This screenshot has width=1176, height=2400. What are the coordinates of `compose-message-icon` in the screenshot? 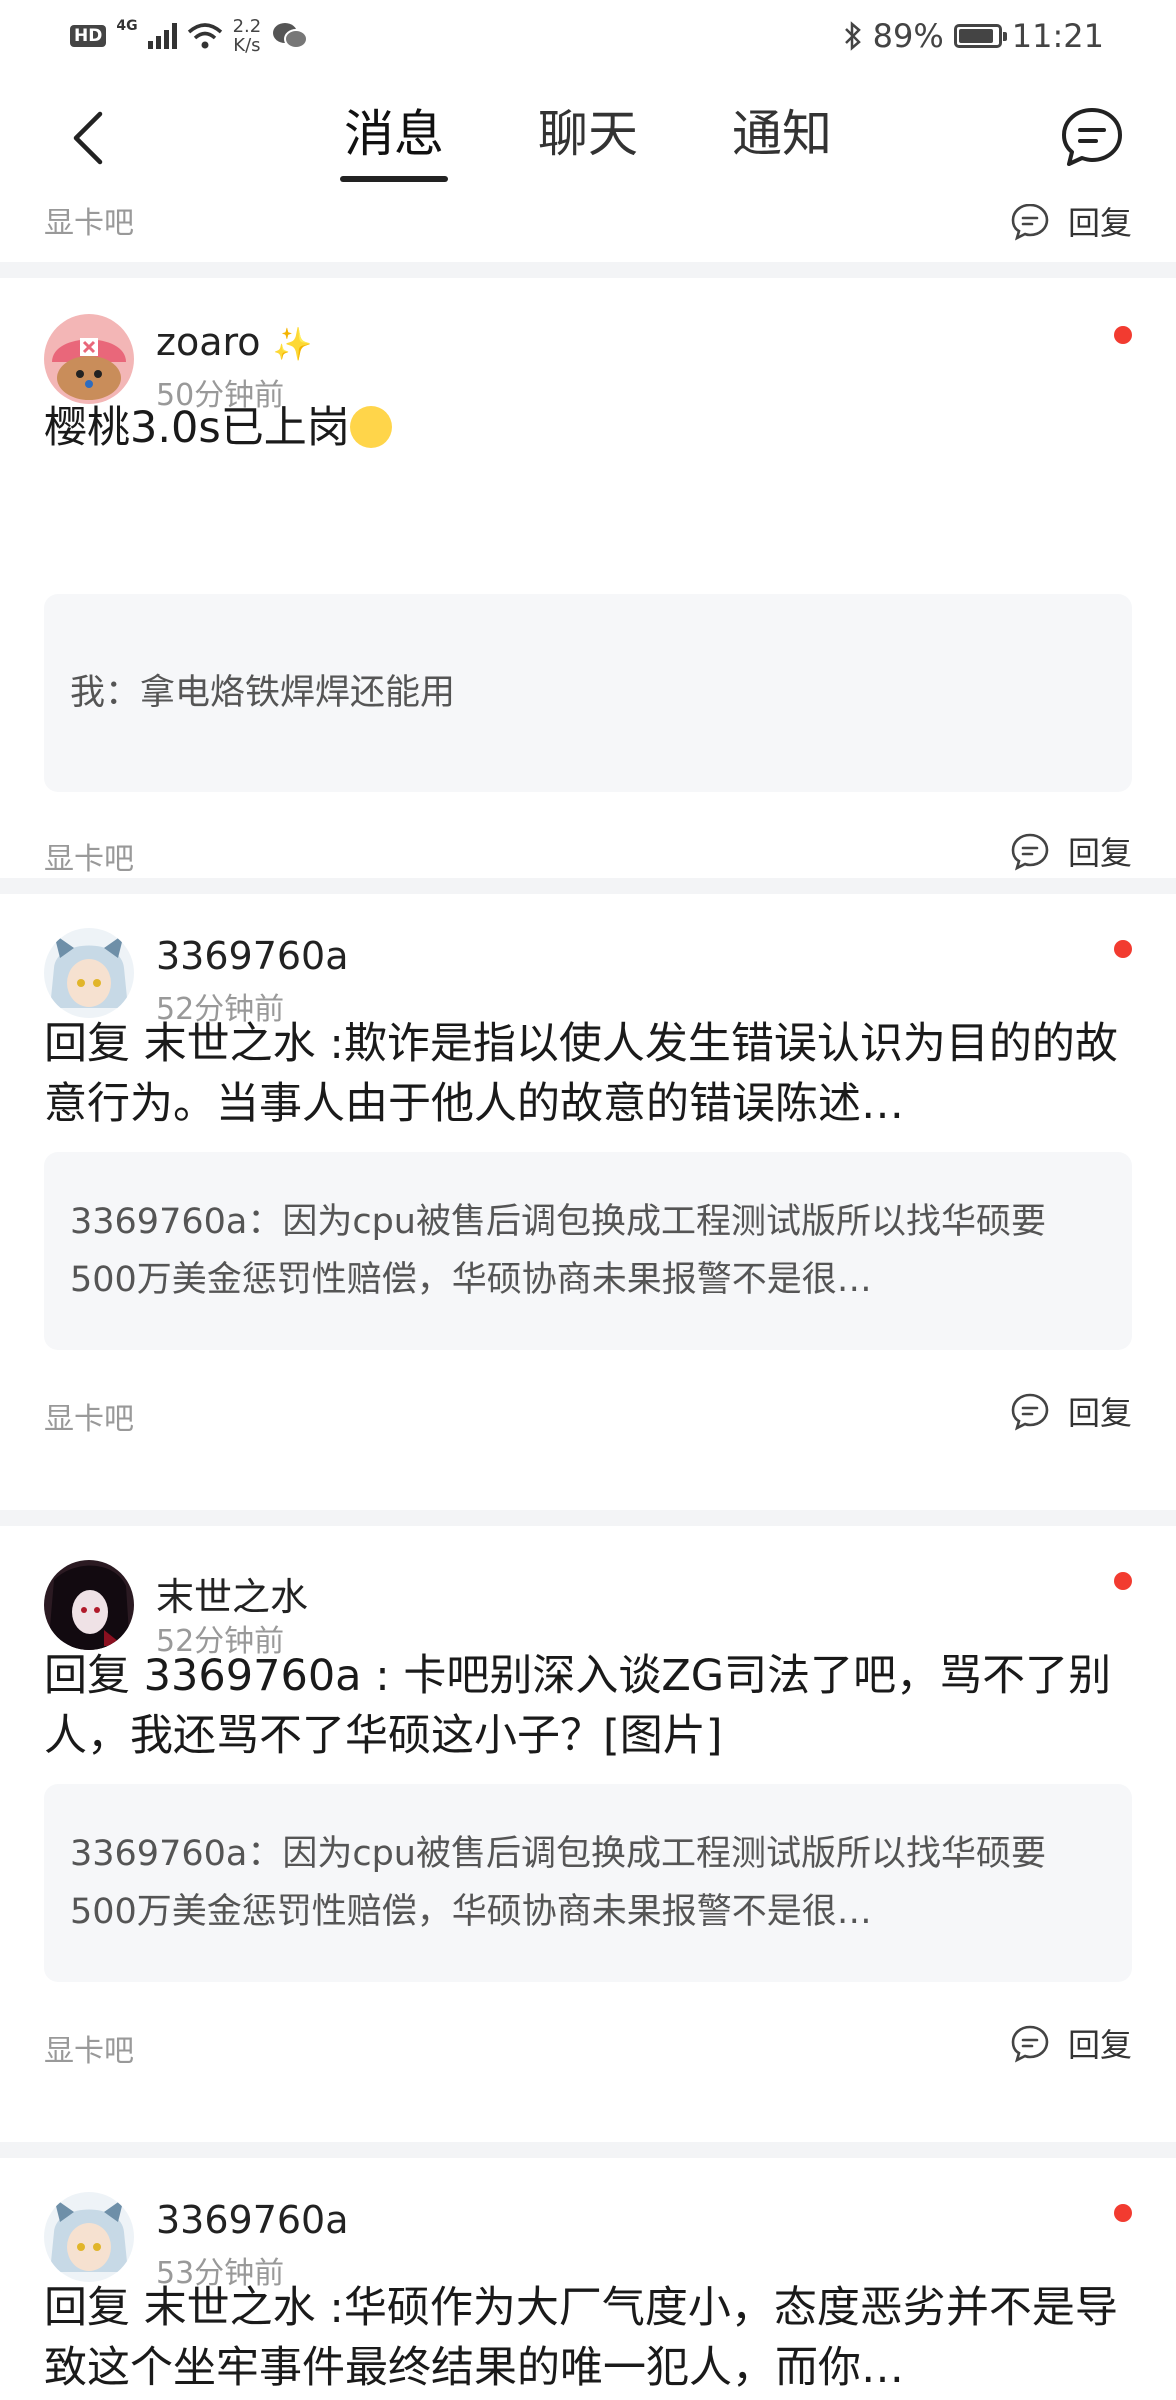 It's located at (1092, 138).